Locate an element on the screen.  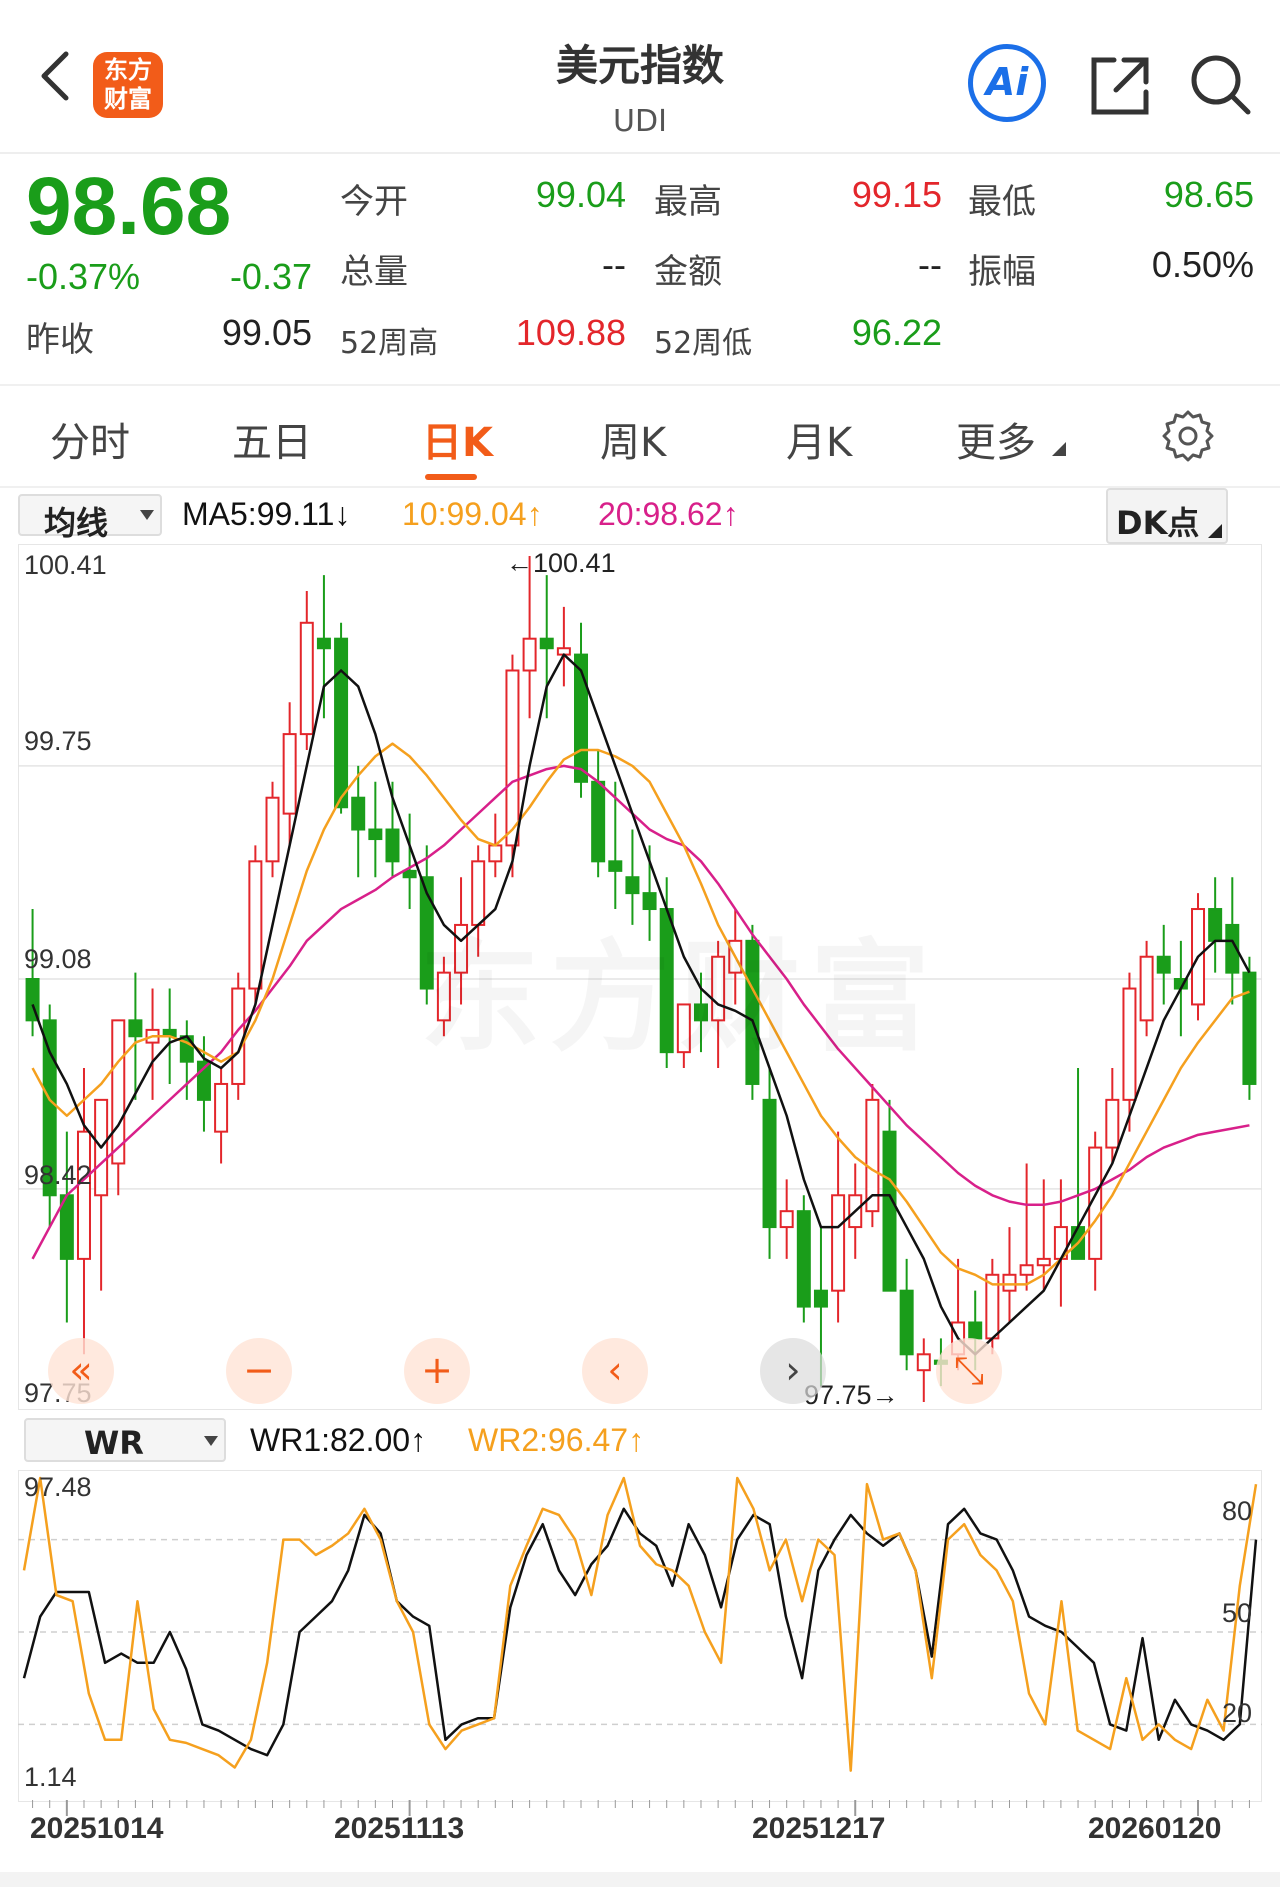
wr1-legend: WR1:82.00↑ is located at coordinates (338, 1440).